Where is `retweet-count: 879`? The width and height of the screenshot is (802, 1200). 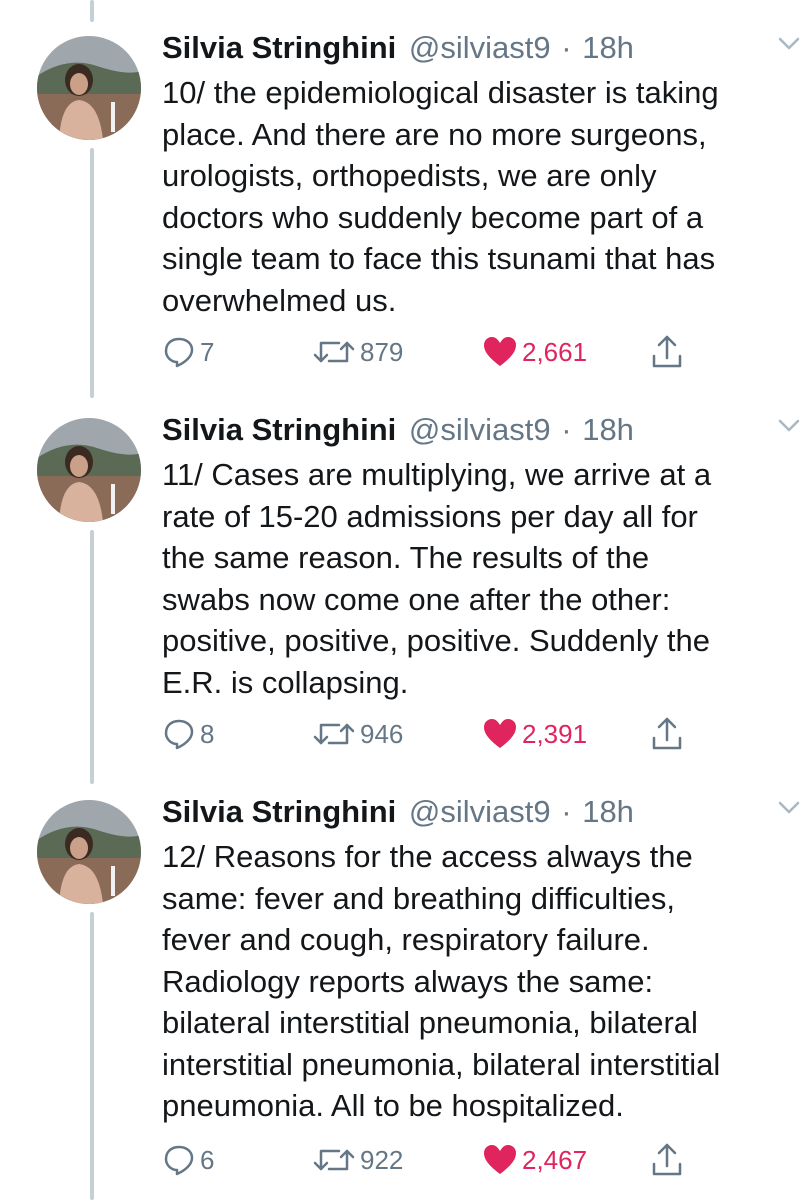 retweet-count: 879 is located at coordinates (382, 351).